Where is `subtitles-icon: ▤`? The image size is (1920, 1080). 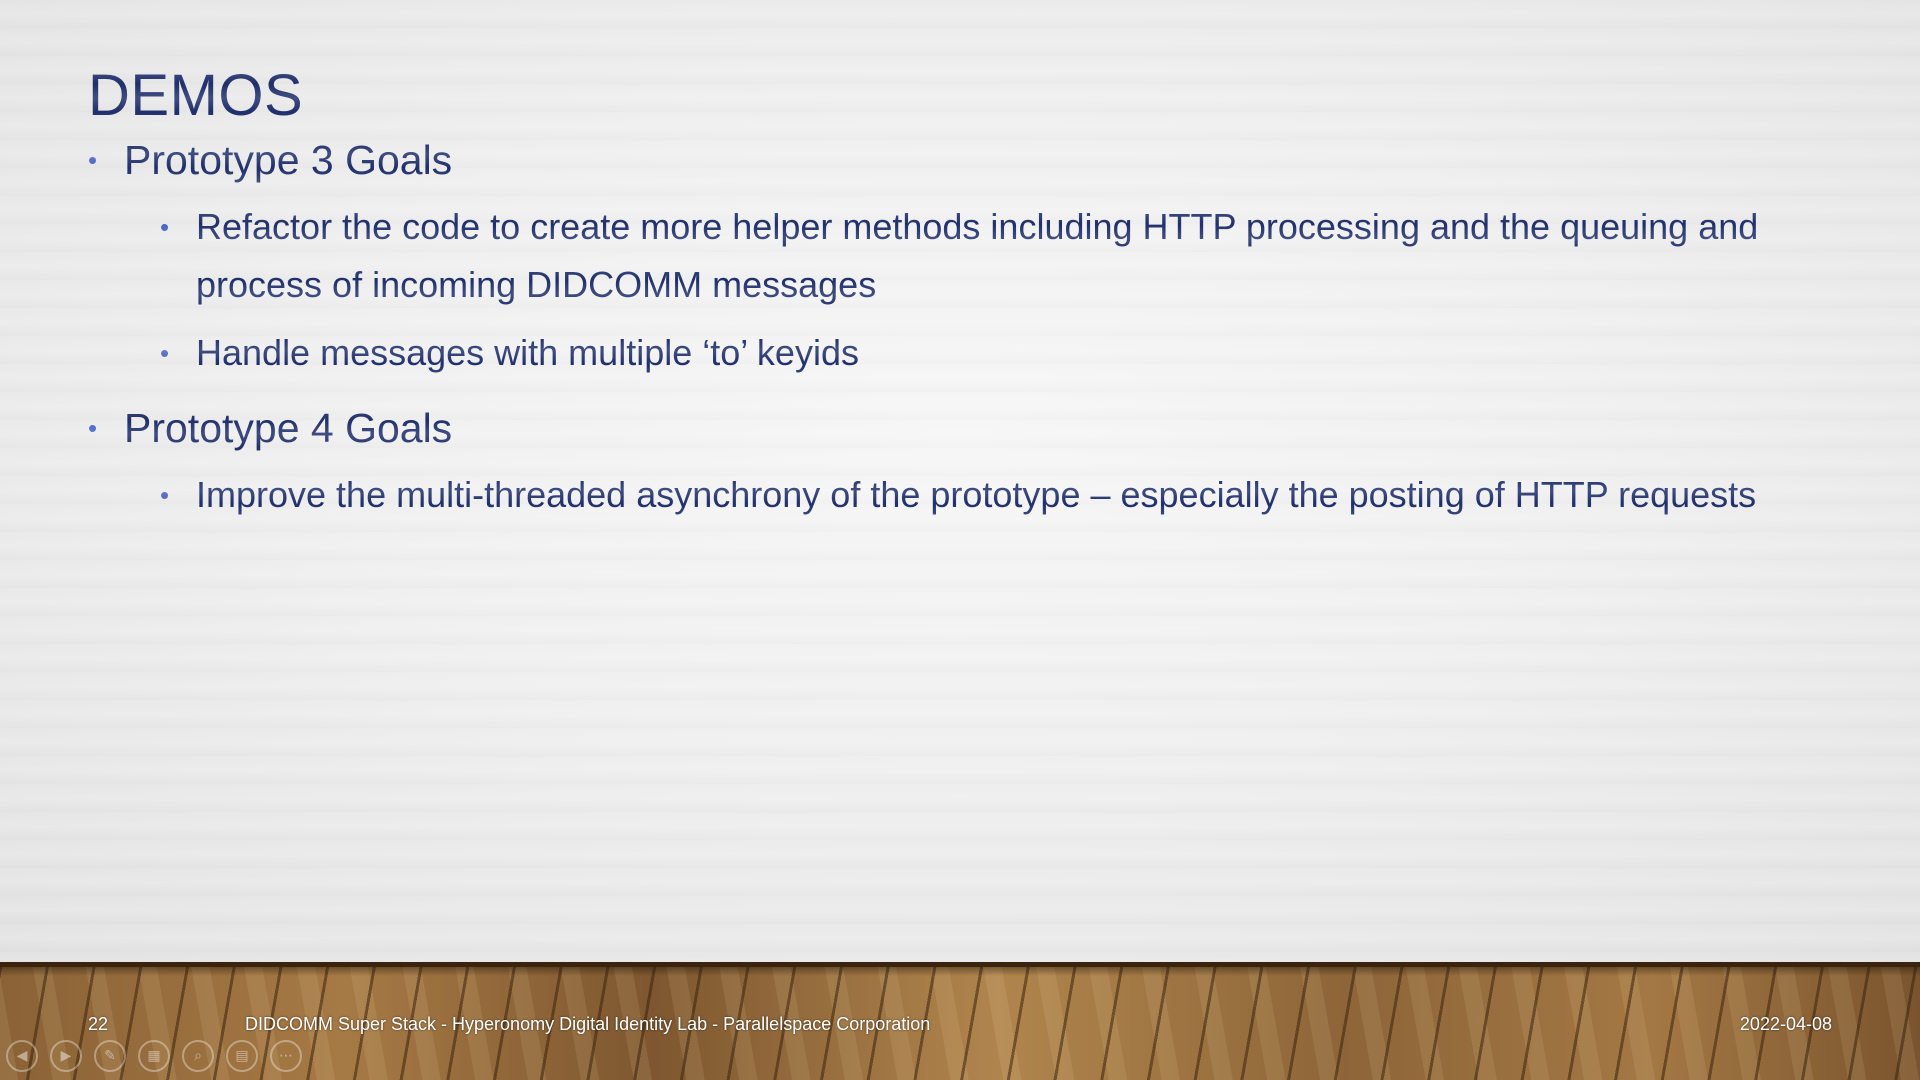
subtitles-icon: ▤ is located at coordinates (242, 1056).